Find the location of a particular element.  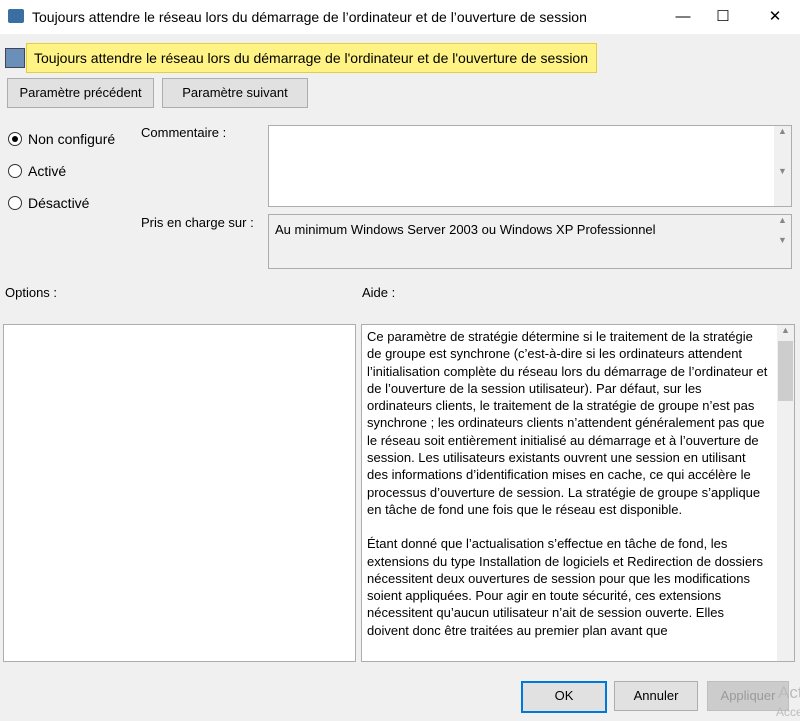

radio-label: Non configuré is located at coordinates (72, 139).